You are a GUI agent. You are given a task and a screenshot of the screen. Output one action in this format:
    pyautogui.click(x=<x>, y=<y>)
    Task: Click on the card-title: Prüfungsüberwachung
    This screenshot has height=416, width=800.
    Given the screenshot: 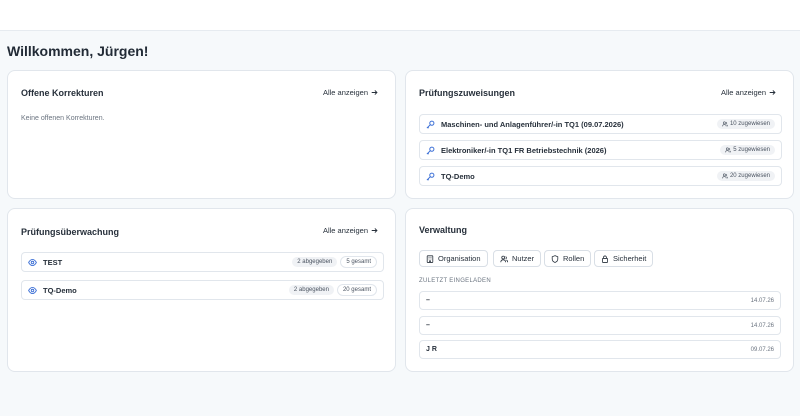 What is the action you would take?
    pyautogui.click(x=70, y=232)
    